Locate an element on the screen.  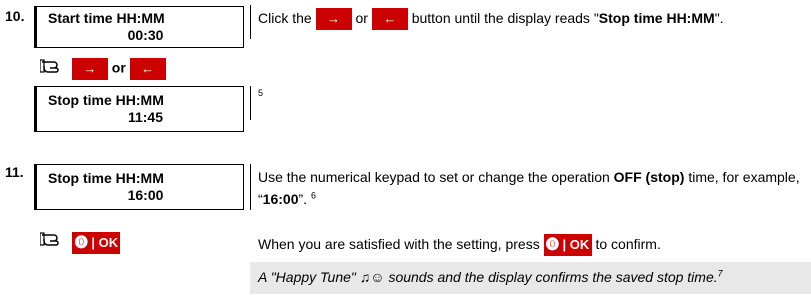
step-number: 10. is located at coordinates (15, 16).